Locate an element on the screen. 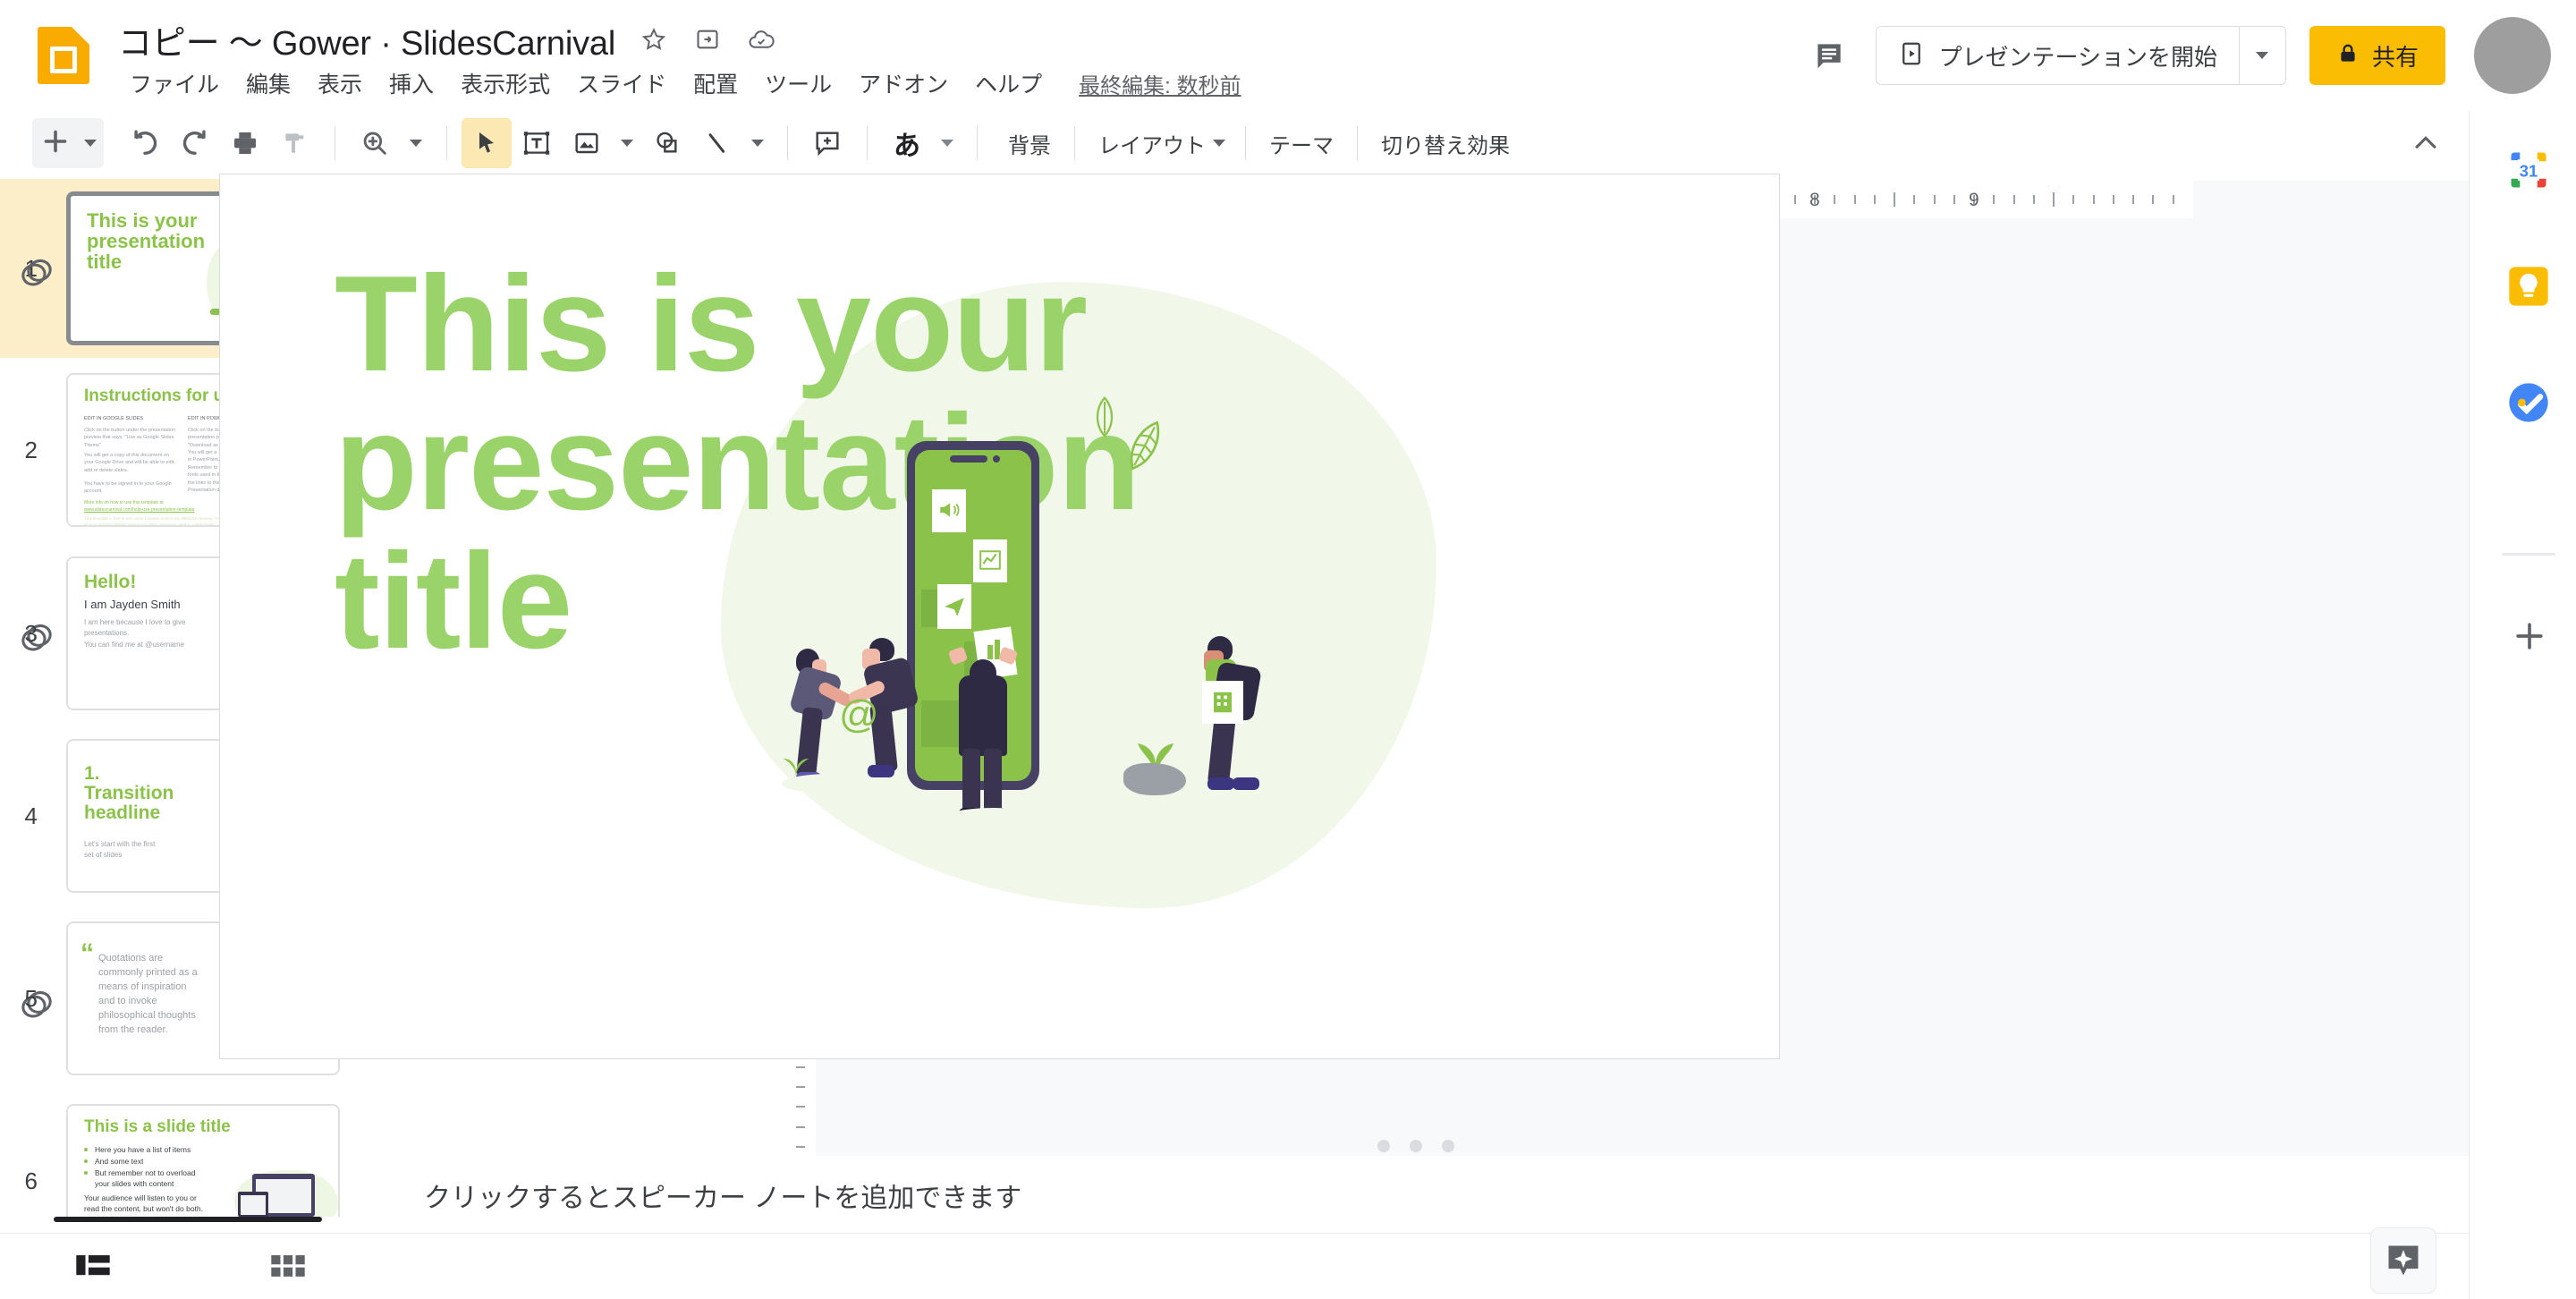  google-calendar-icon: 31 is located at coordinates (2528, 170).